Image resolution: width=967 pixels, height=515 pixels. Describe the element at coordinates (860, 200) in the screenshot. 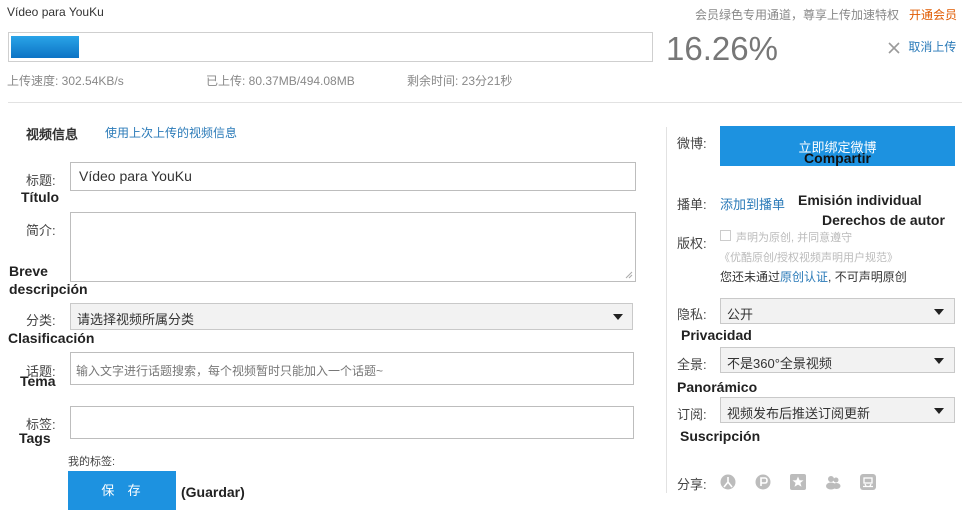

I see `playlist-translation: Emisión individual` at that location.